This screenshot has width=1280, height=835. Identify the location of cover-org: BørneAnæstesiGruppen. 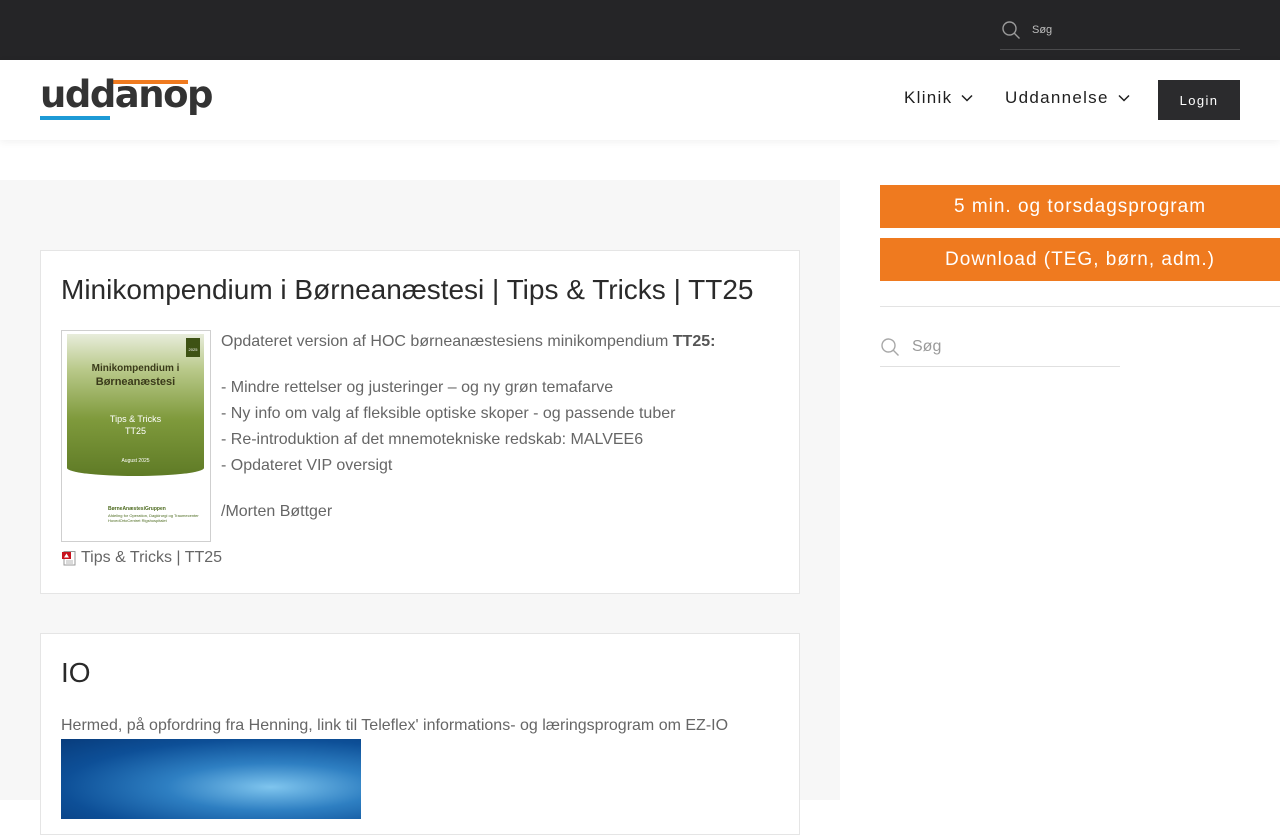
(137, 509).